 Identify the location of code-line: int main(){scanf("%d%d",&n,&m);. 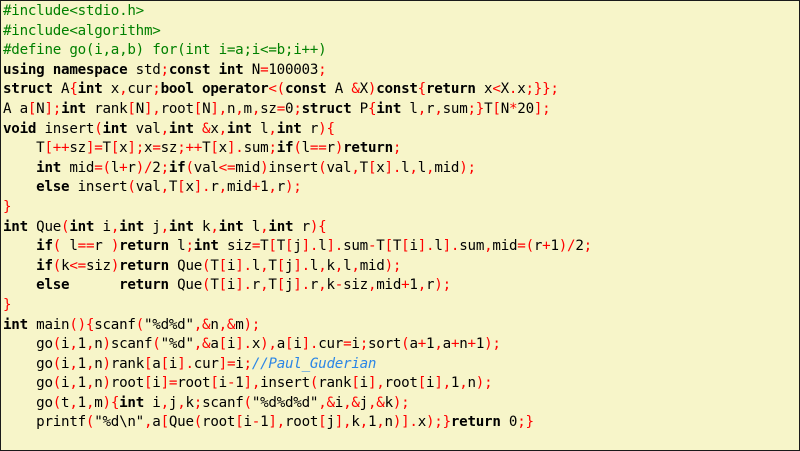
(297, 326).